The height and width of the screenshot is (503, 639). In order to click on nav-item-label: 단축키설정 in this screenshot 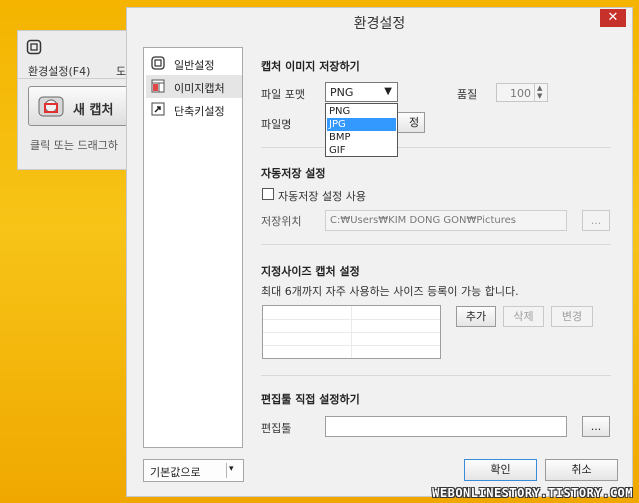, I will do `click(199, 111)`.